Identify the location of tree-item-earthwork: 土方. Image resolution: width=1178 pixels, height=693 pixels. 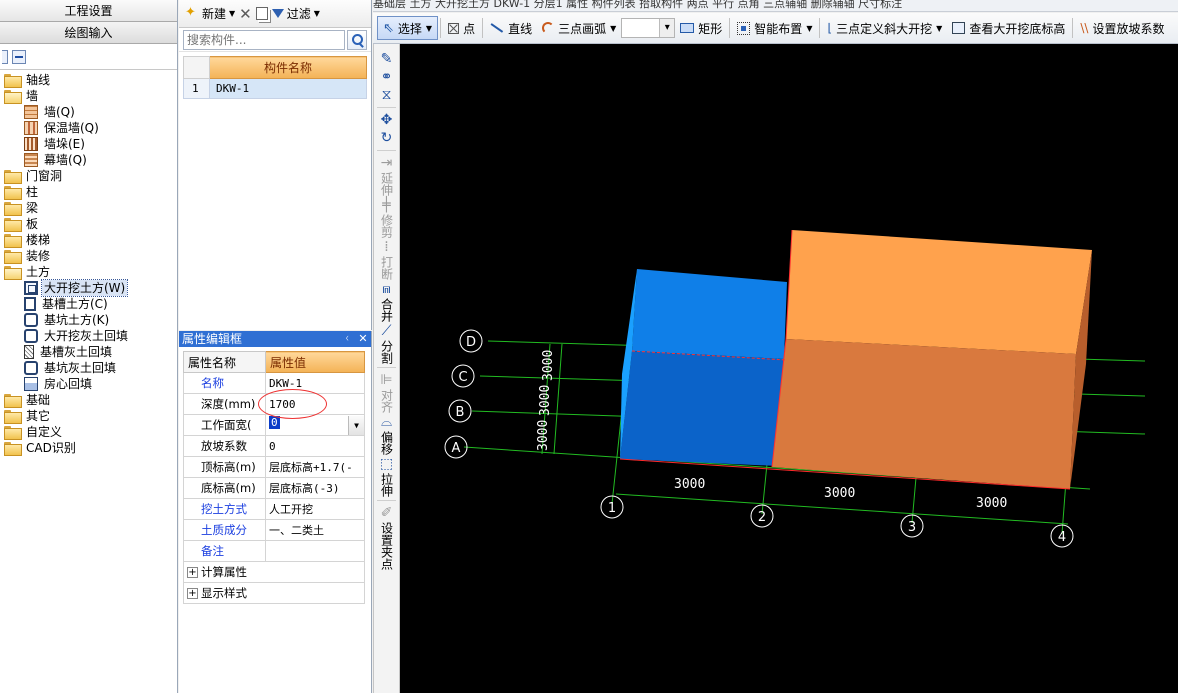
(88, 272).